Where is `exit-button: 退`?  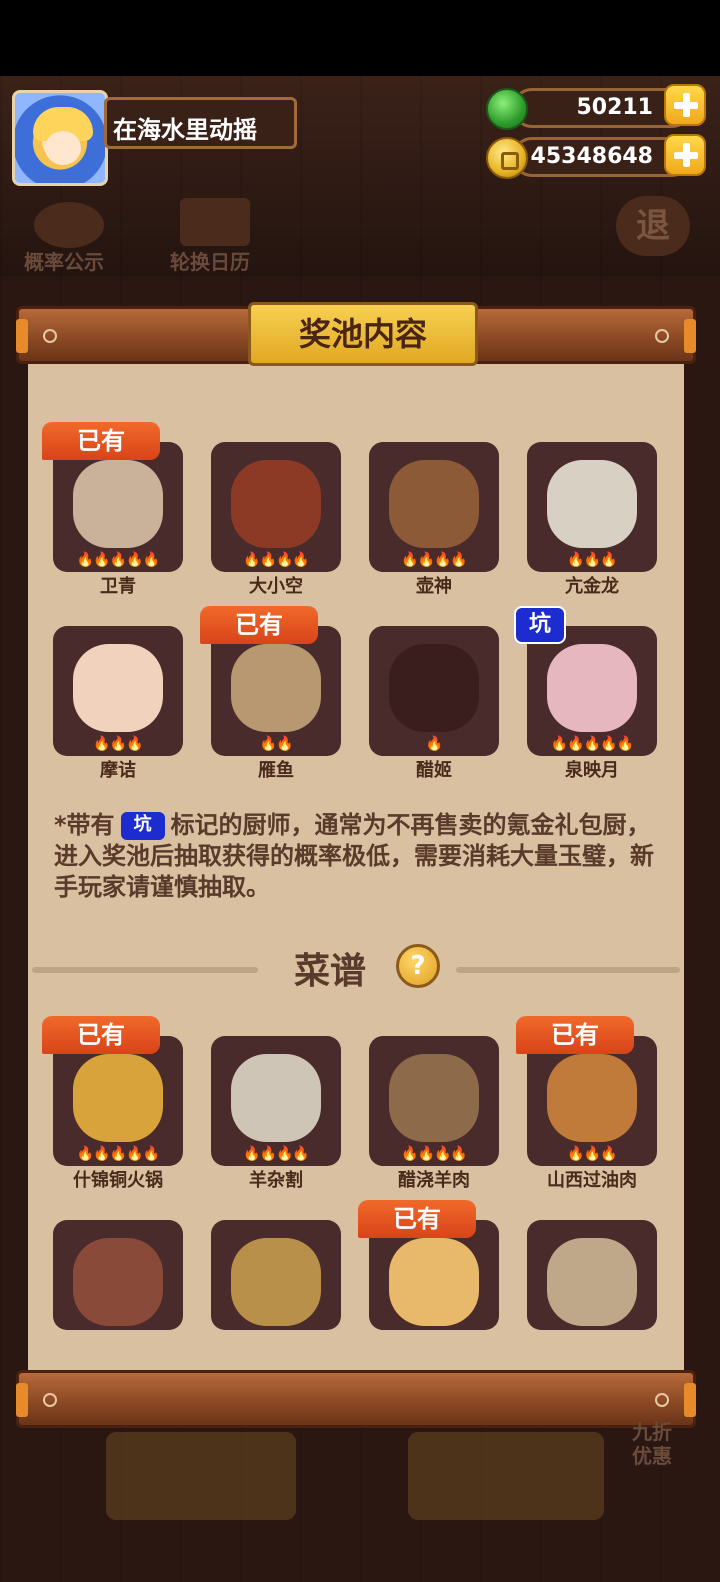
exit-button: 退 is located at coordinates (653, 226).